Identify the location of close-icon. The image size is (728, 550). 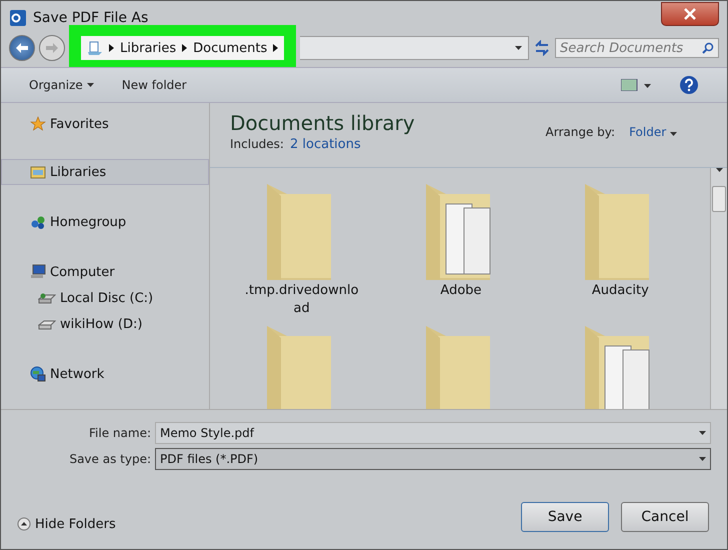
(690, 14).